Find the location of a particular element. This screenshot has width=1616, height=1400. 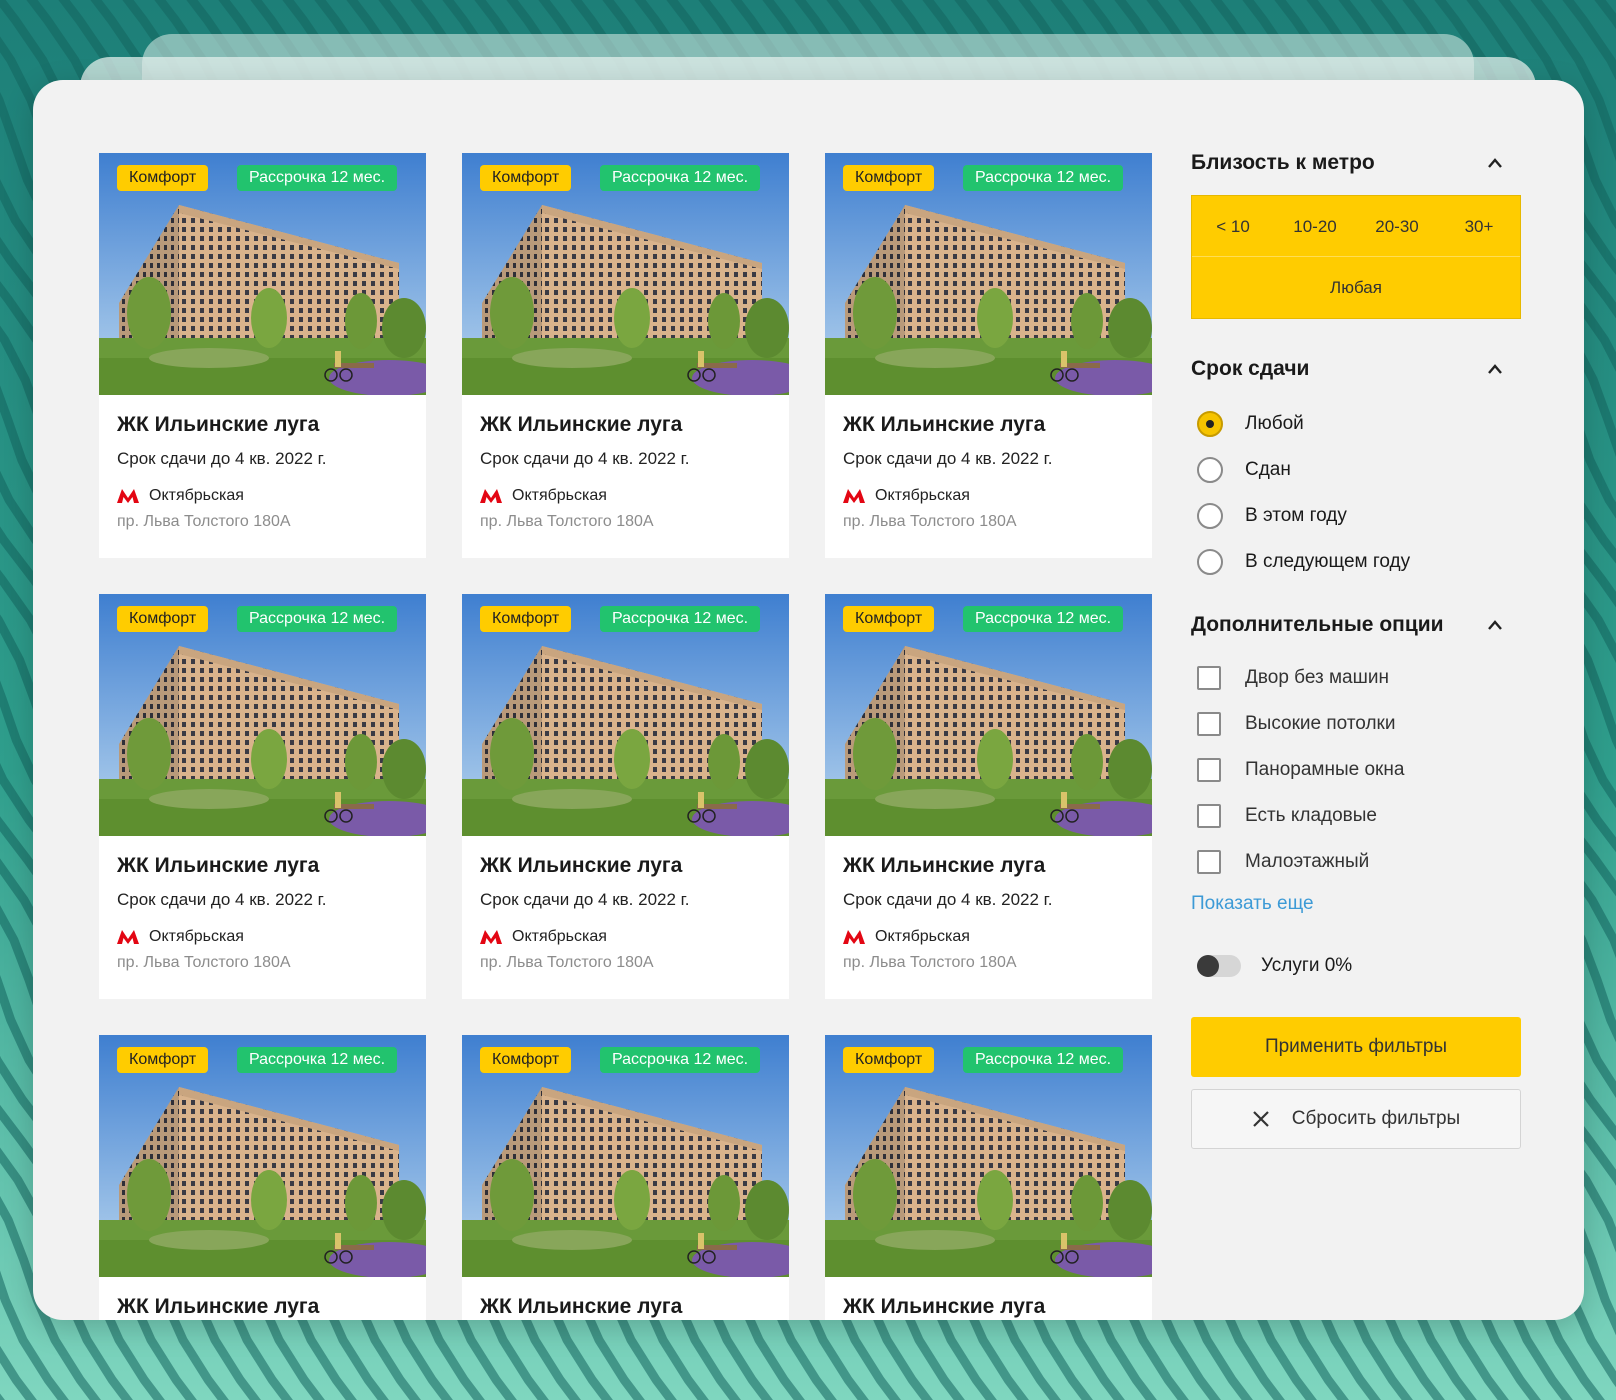

option-yard-no-cars: Двор без машин is located at coordinates (1356, 678).